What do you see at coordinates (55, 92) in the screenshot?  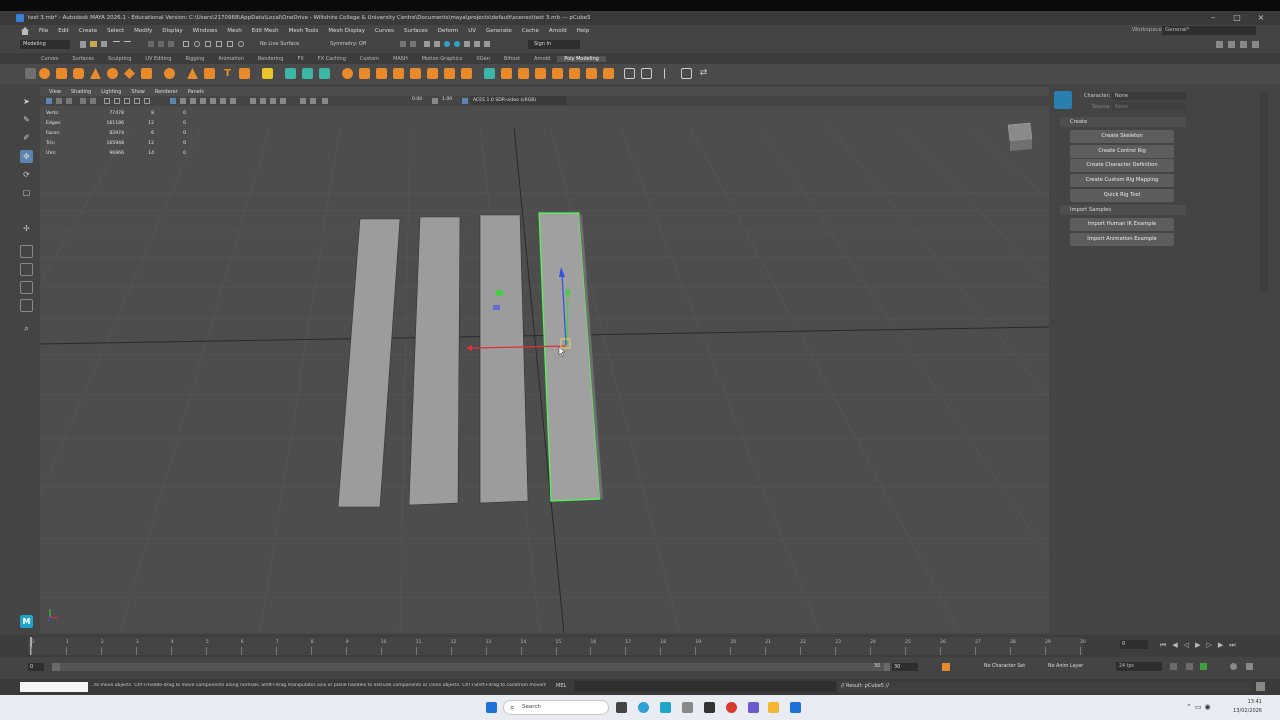 I see `viewport-menu-view: View` at bounding box center [55, 92].